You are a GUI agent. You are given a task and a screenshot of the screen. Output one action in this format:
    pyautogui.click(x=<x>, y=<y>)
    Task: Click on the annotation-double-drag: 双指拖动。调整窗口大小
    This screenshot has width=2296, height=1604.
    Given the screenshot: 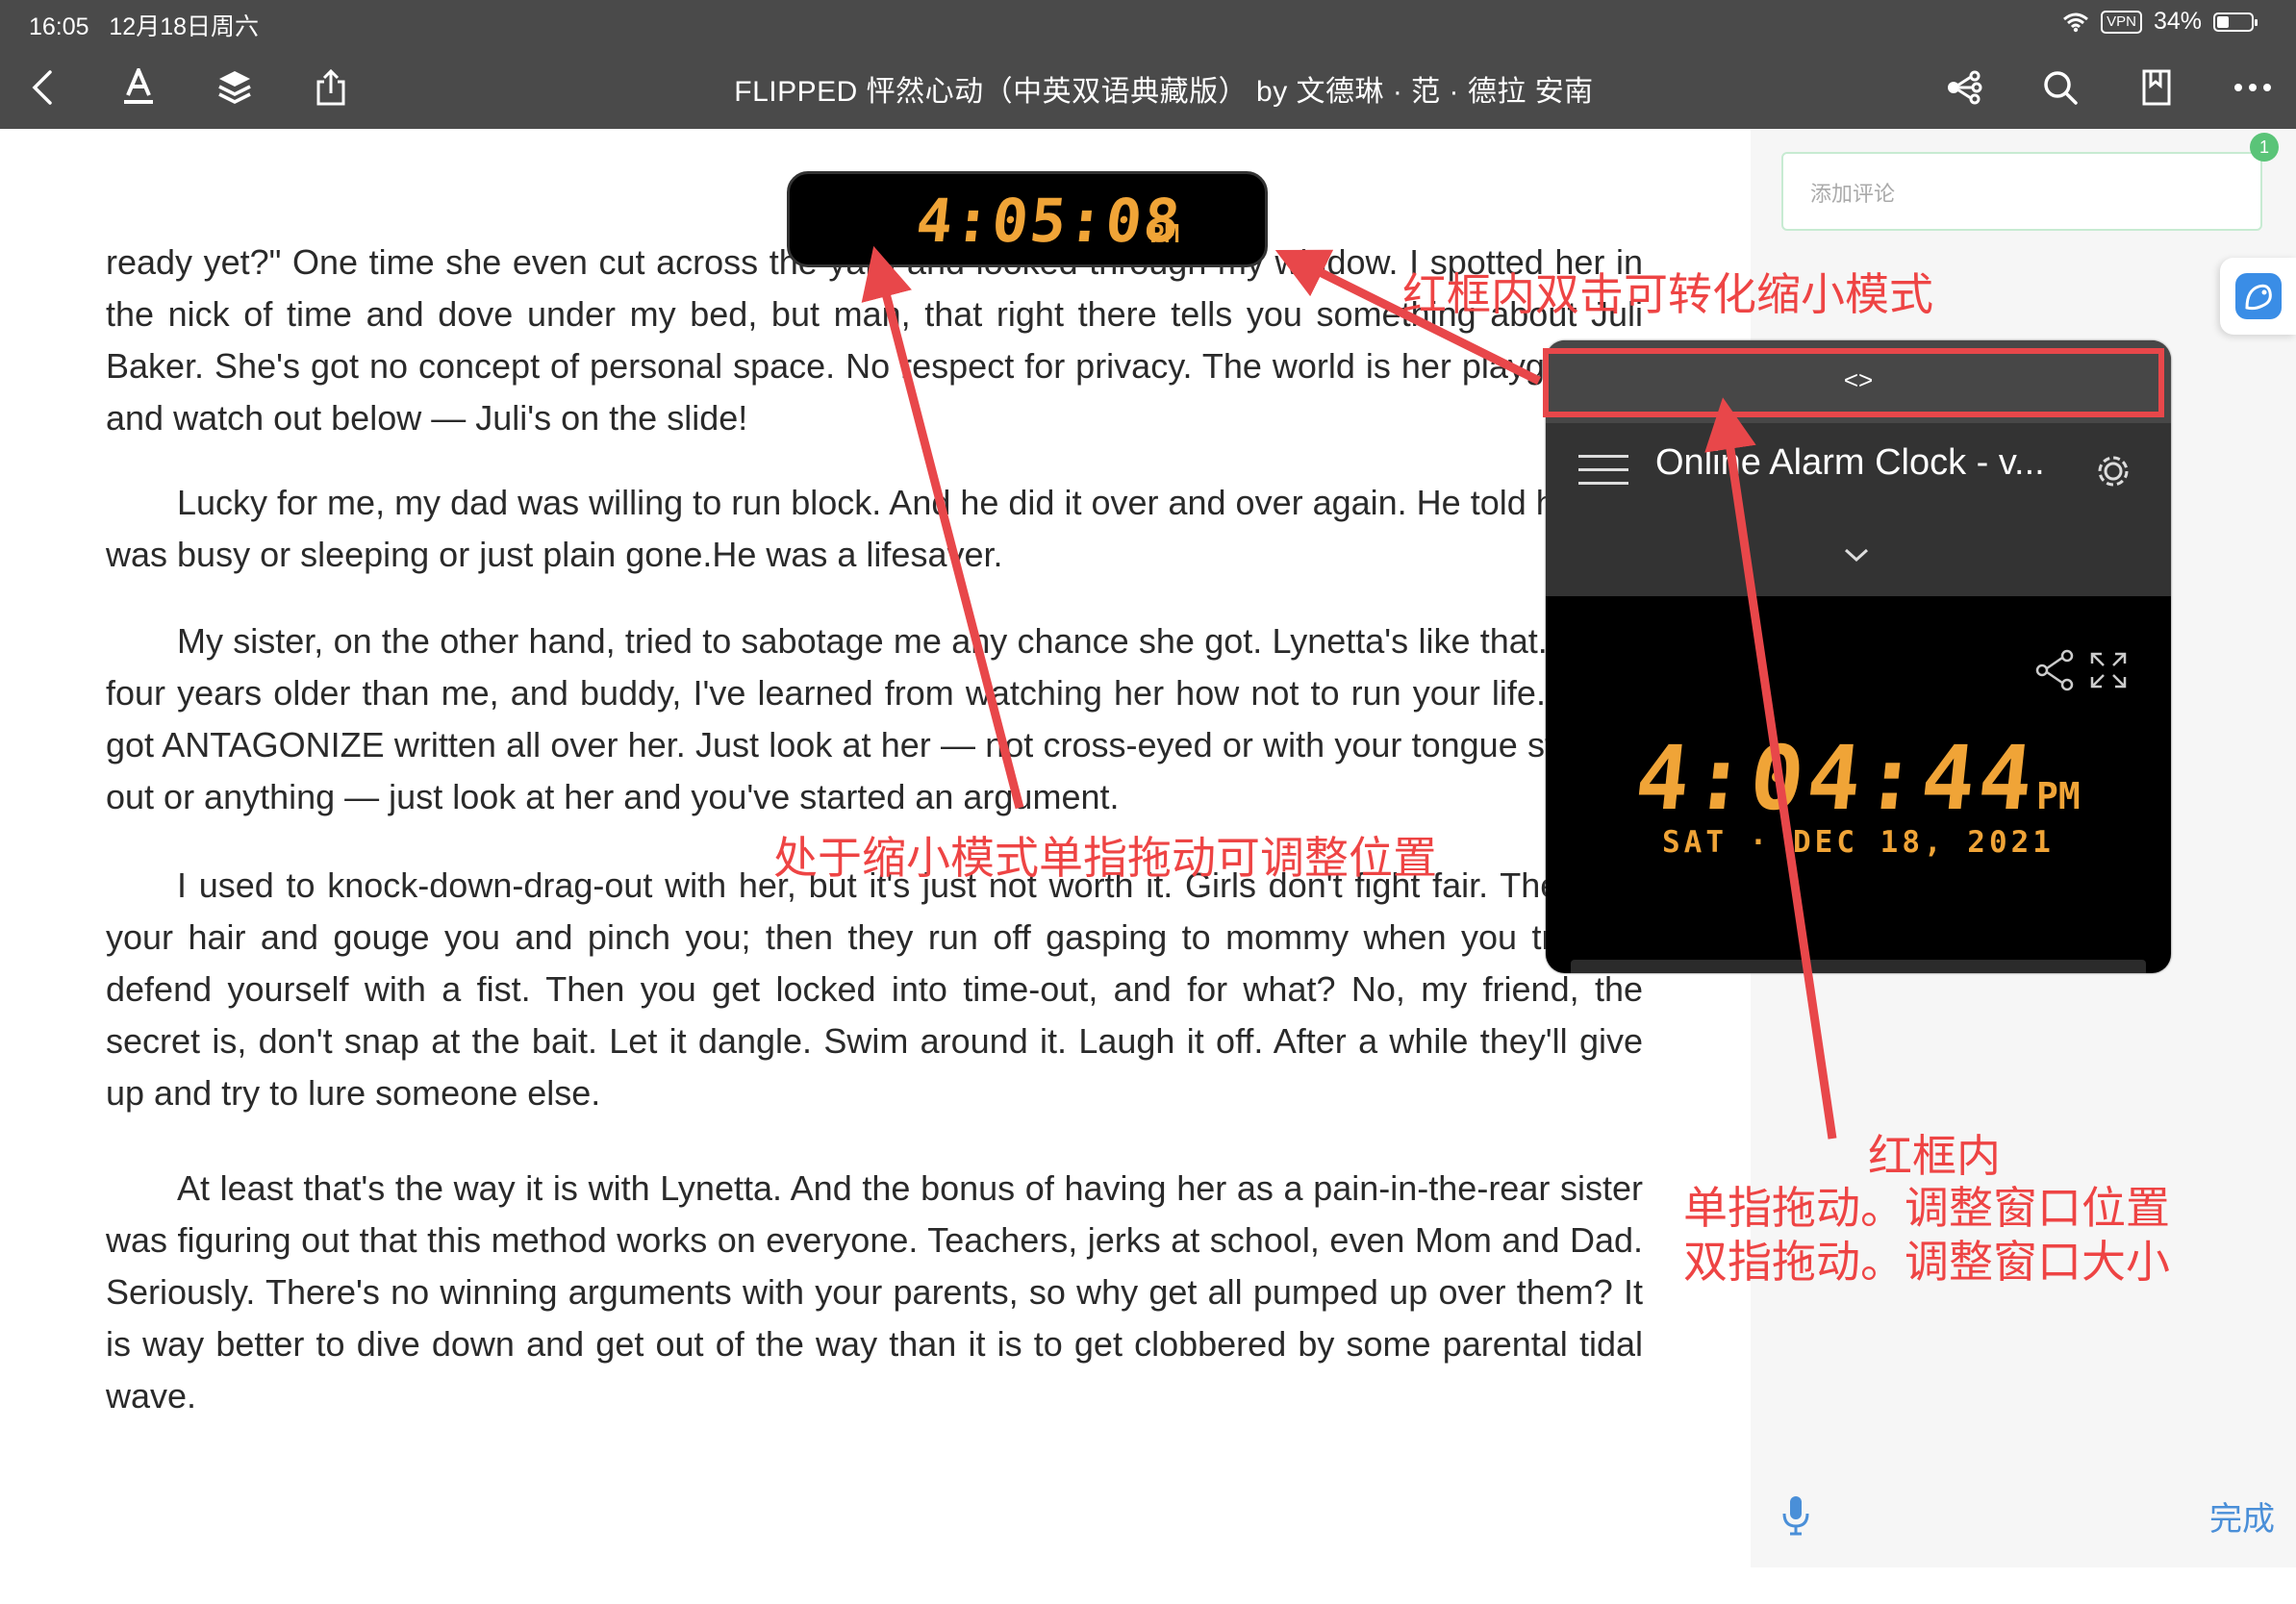 What is the action you would take?
    pyautogui.click(x=1926, y=1262)
    